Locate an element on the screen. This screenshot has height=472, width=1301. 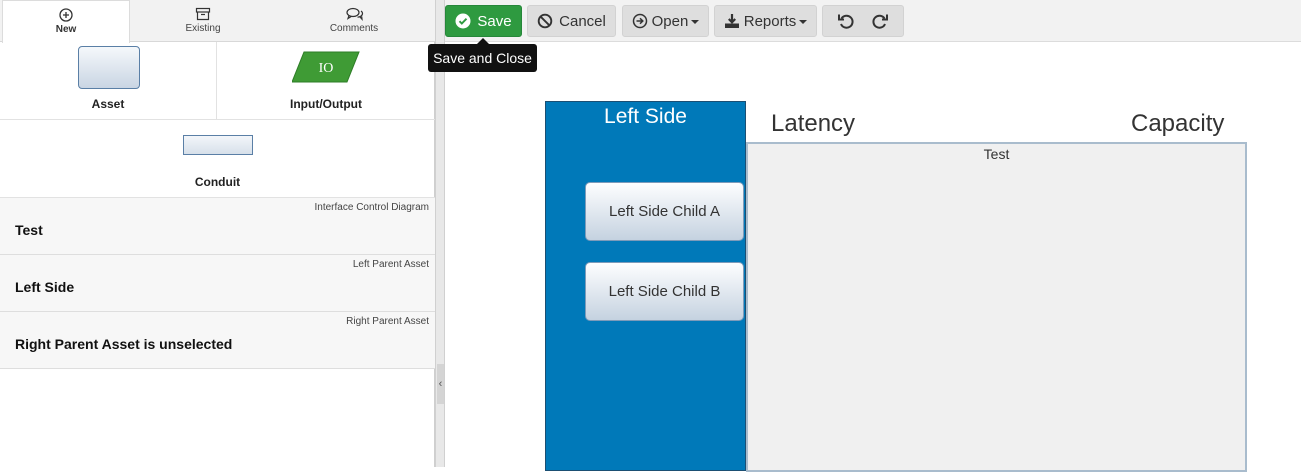
palette-row: Asset IO Input/Output is located at coordinates (217, 81).